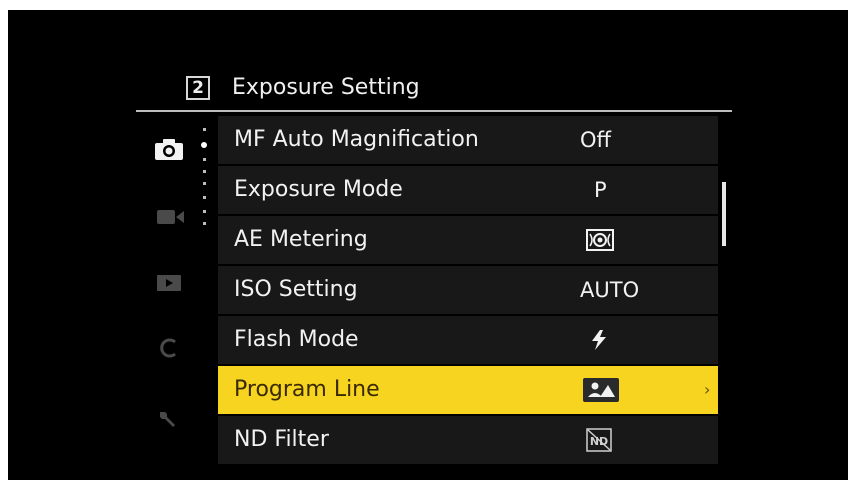 This screenshot has height=484, width=854. I want to click on menu-item-mf-auto-magnification: MF Auto Magnification Off, so click(468, 140).